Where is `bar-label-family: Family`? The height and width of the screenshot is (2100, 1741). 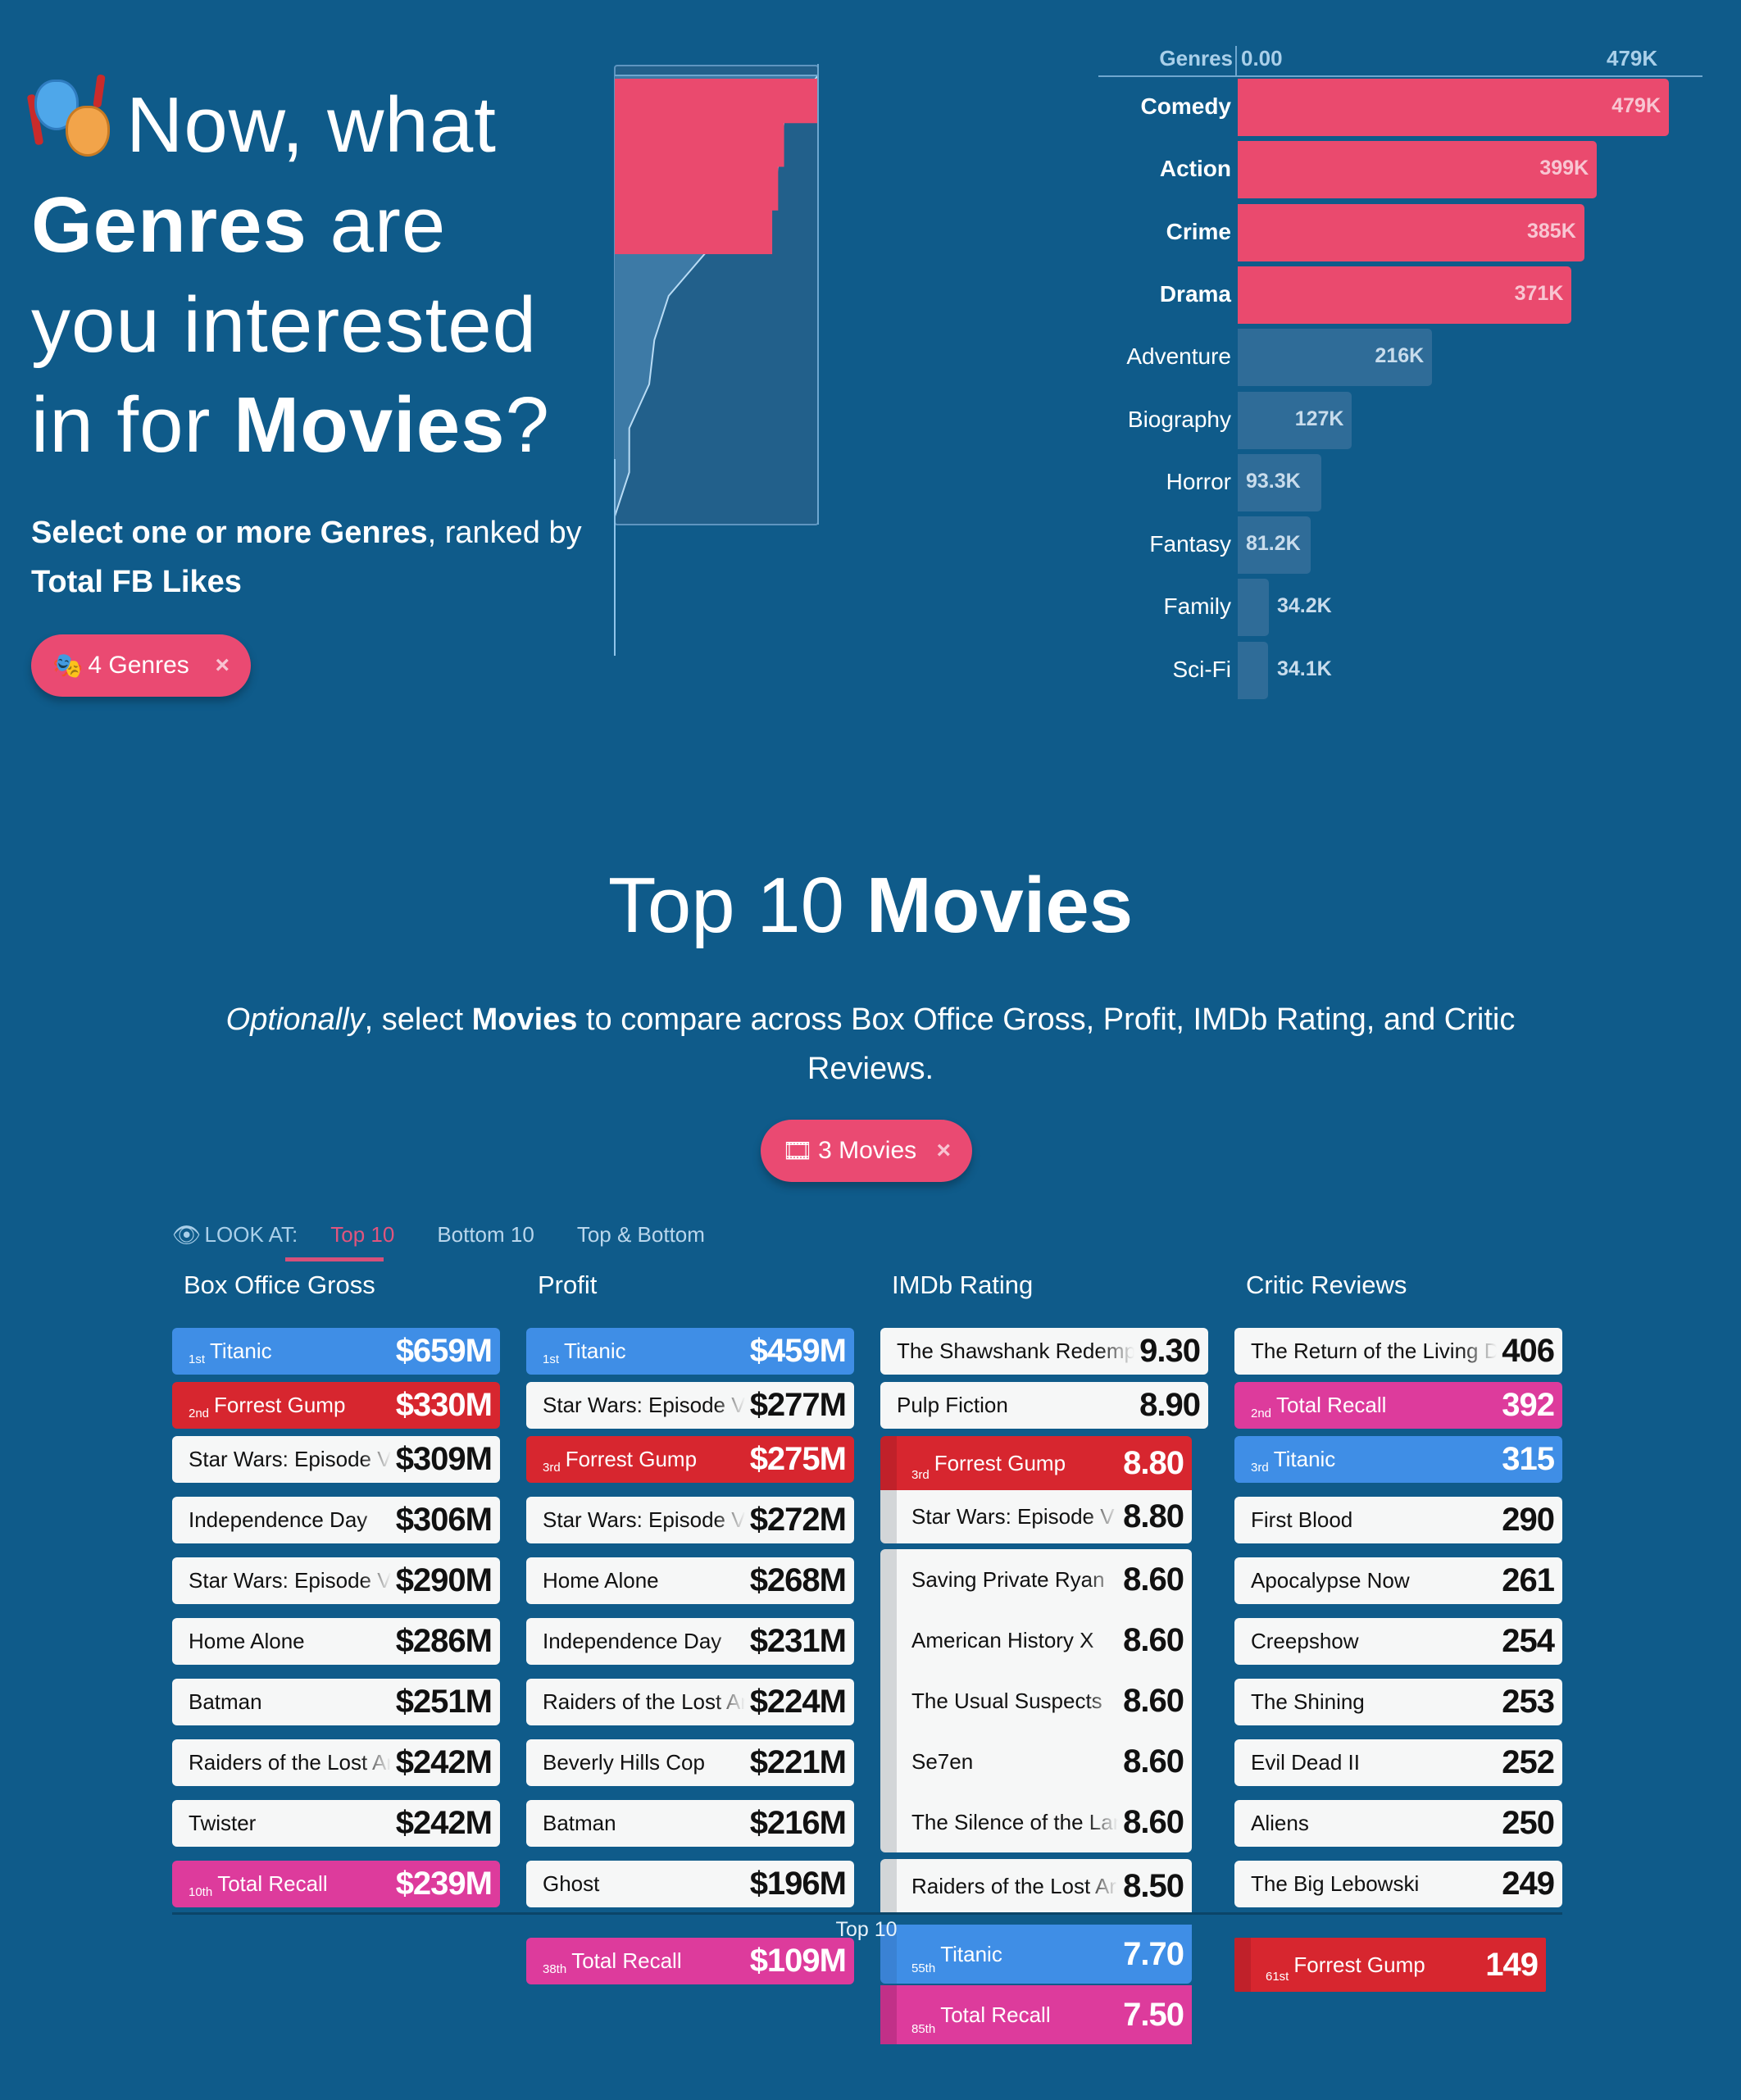 bar-label-family: Family is located at coordinates (1165, 606).